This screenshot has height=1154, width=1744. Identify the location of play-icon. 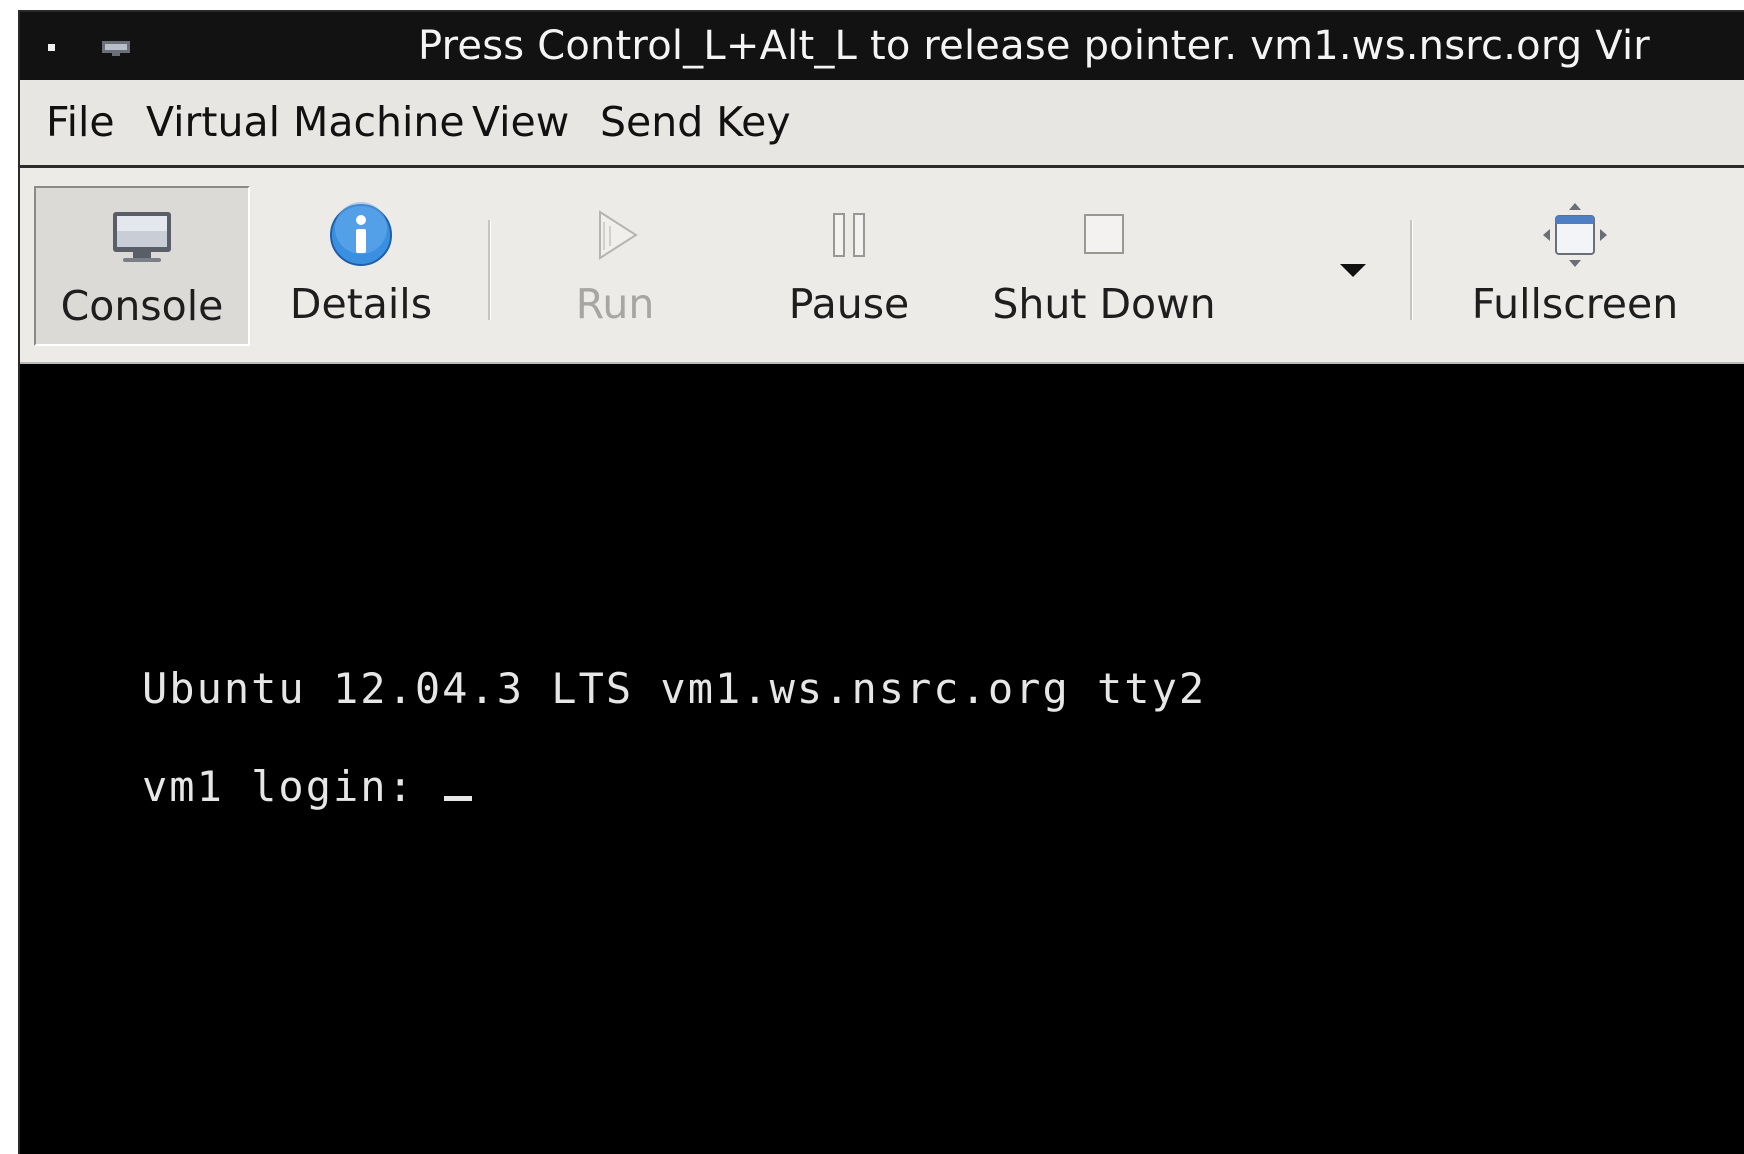
(618, 235).